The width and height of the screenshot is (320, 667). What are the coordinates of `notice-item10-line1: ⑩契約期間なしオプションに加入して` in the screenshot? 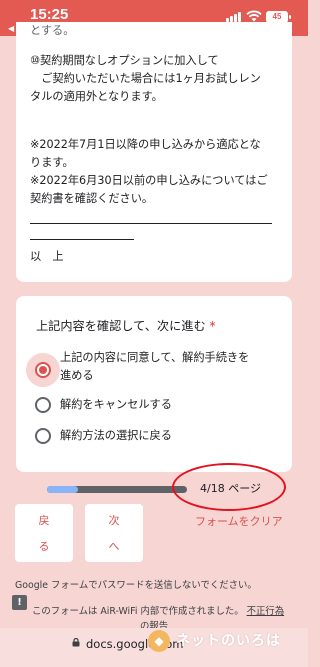 It's located at (124, 60).